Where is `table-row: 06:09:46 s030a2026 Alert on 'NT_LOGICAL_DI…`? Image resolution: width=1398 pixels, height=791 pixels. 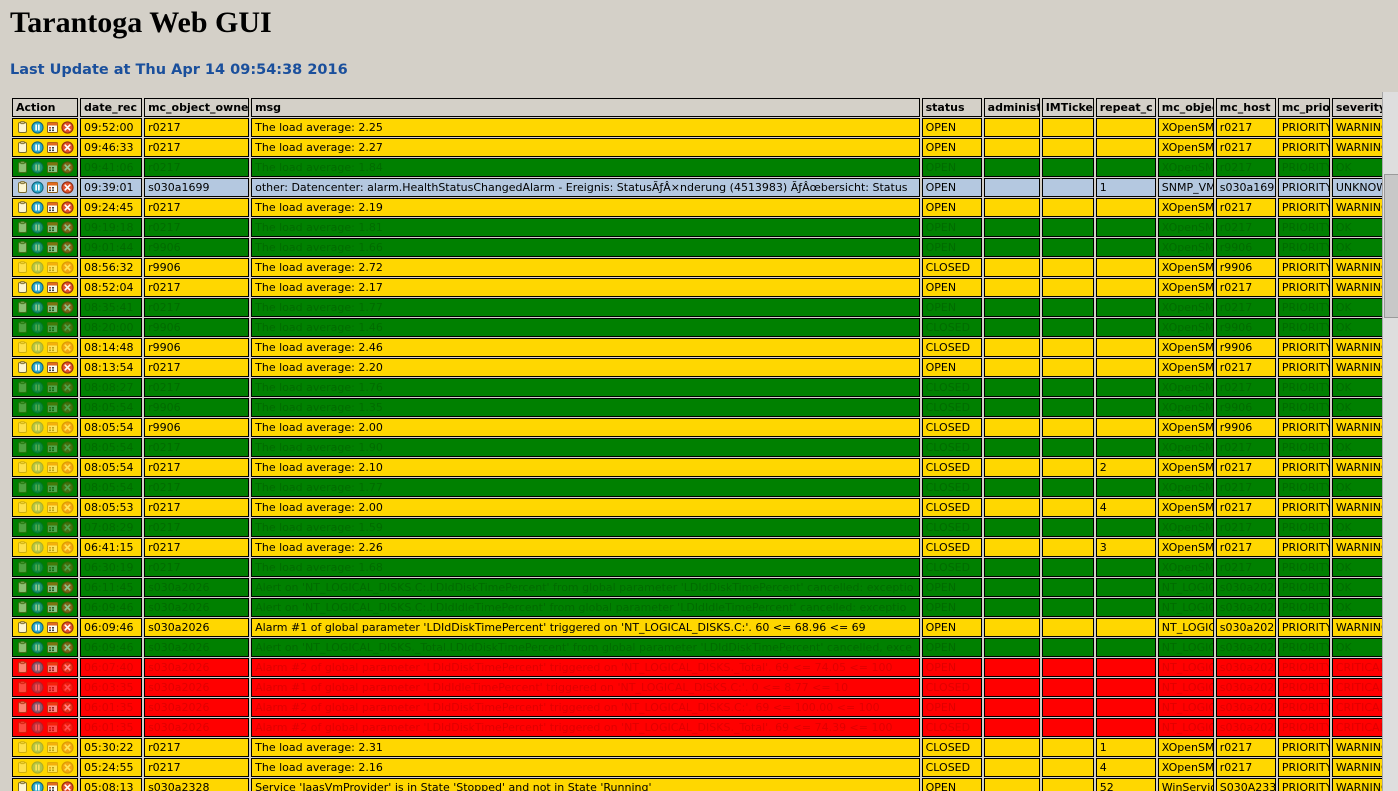 table-row: 06:09:46 s030a2026 Alert on 'NT_LOGICAL_DI… is located at coordinates (698, 647).